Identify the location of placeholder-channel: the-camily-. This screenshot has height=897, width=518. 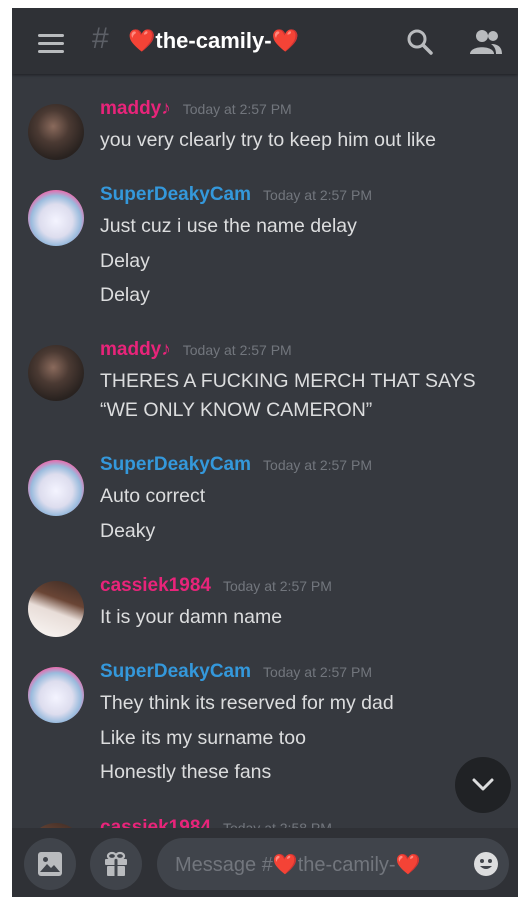
(346, 865).